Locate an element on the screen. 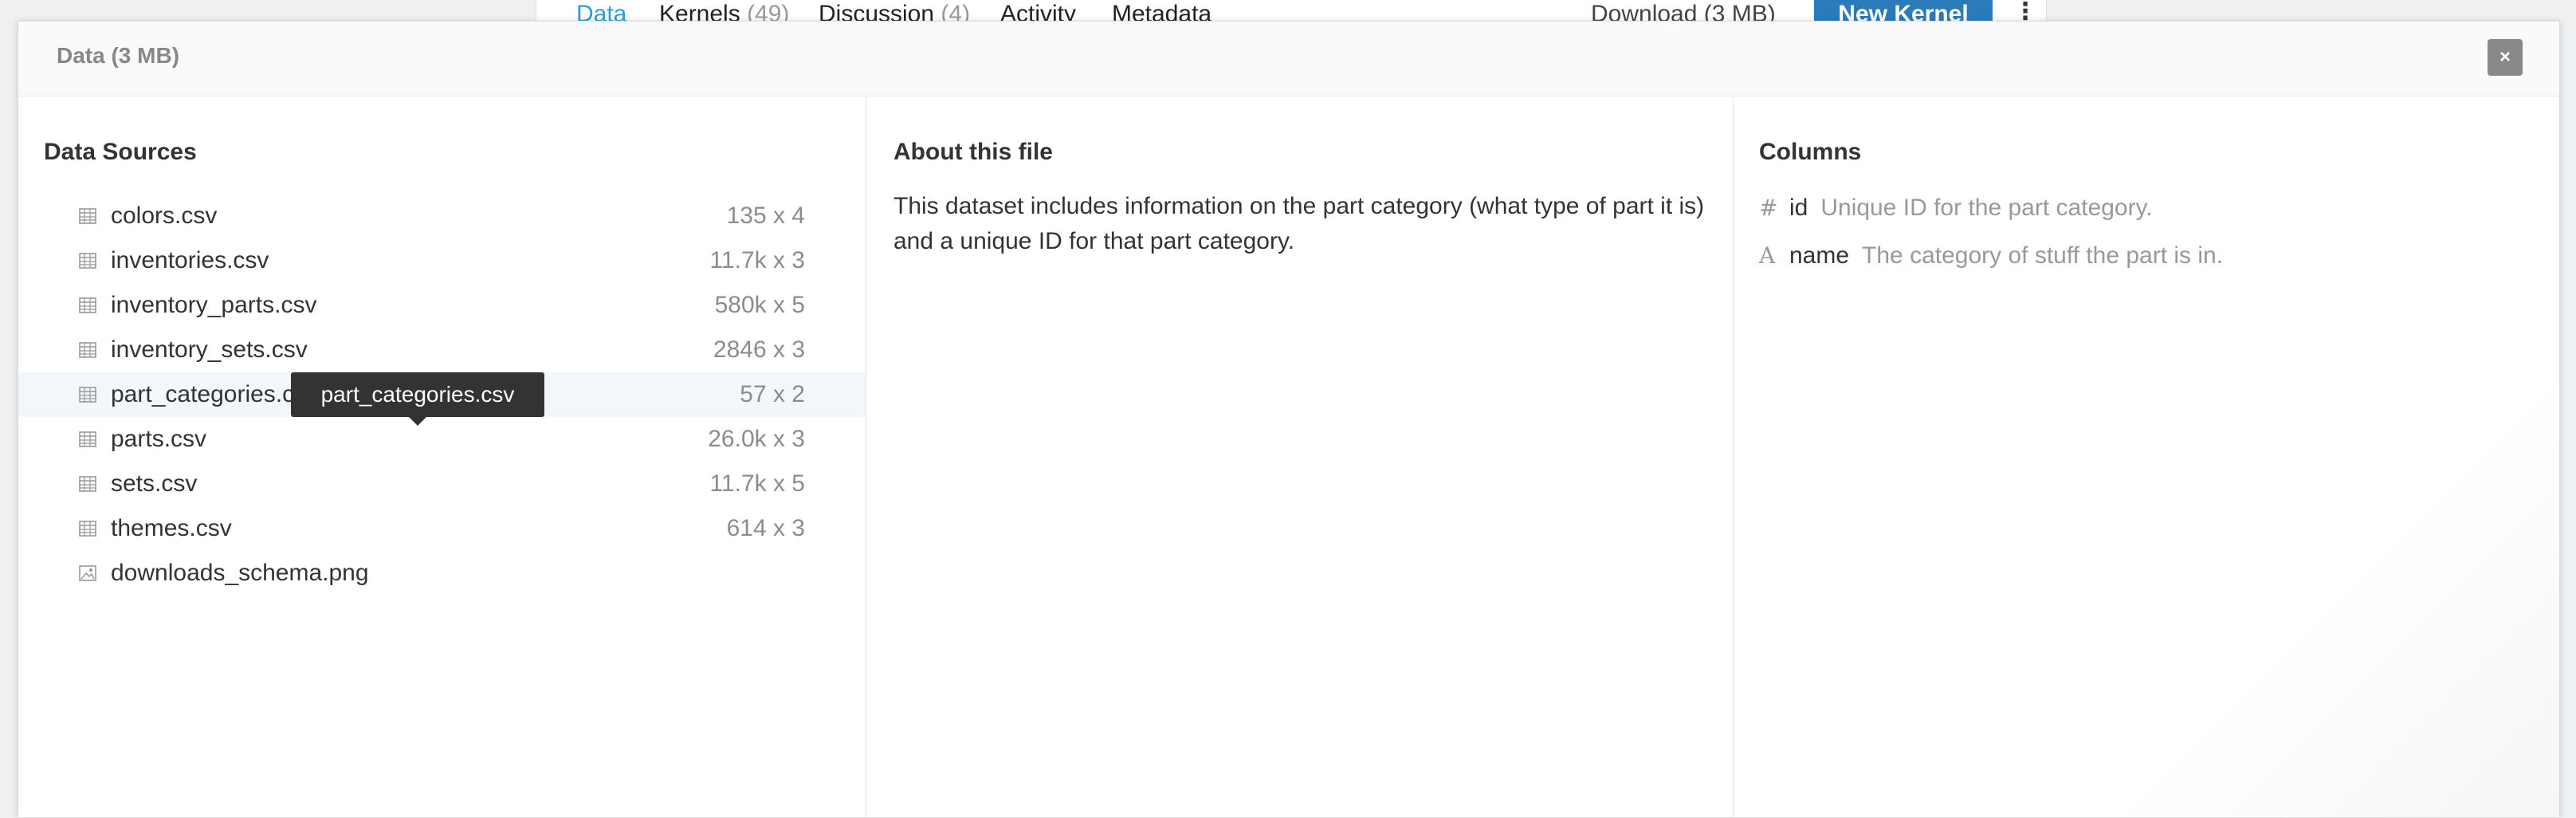 The width and height of the screenshot is (2576, 818). file-name: inventory_sets.csv is located at coordinates (209, 349).